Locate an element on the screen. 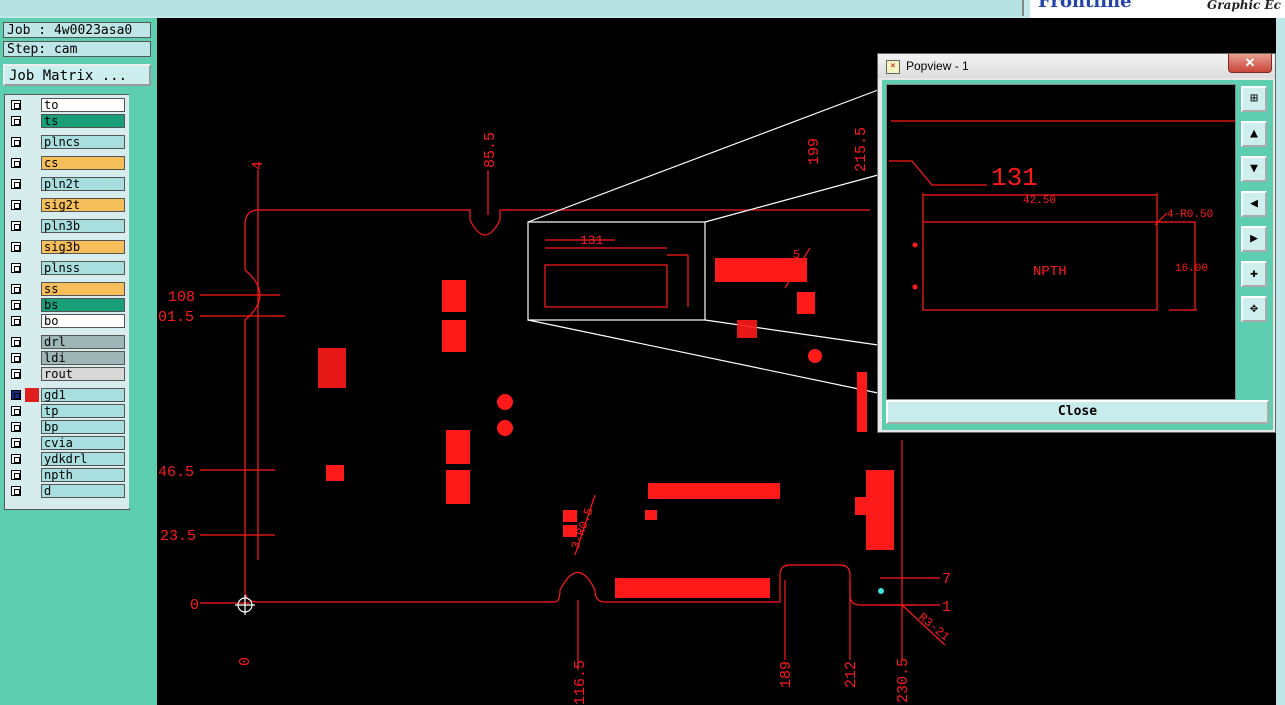  layer-row-bo: bo is located at coordinates (67, 321).